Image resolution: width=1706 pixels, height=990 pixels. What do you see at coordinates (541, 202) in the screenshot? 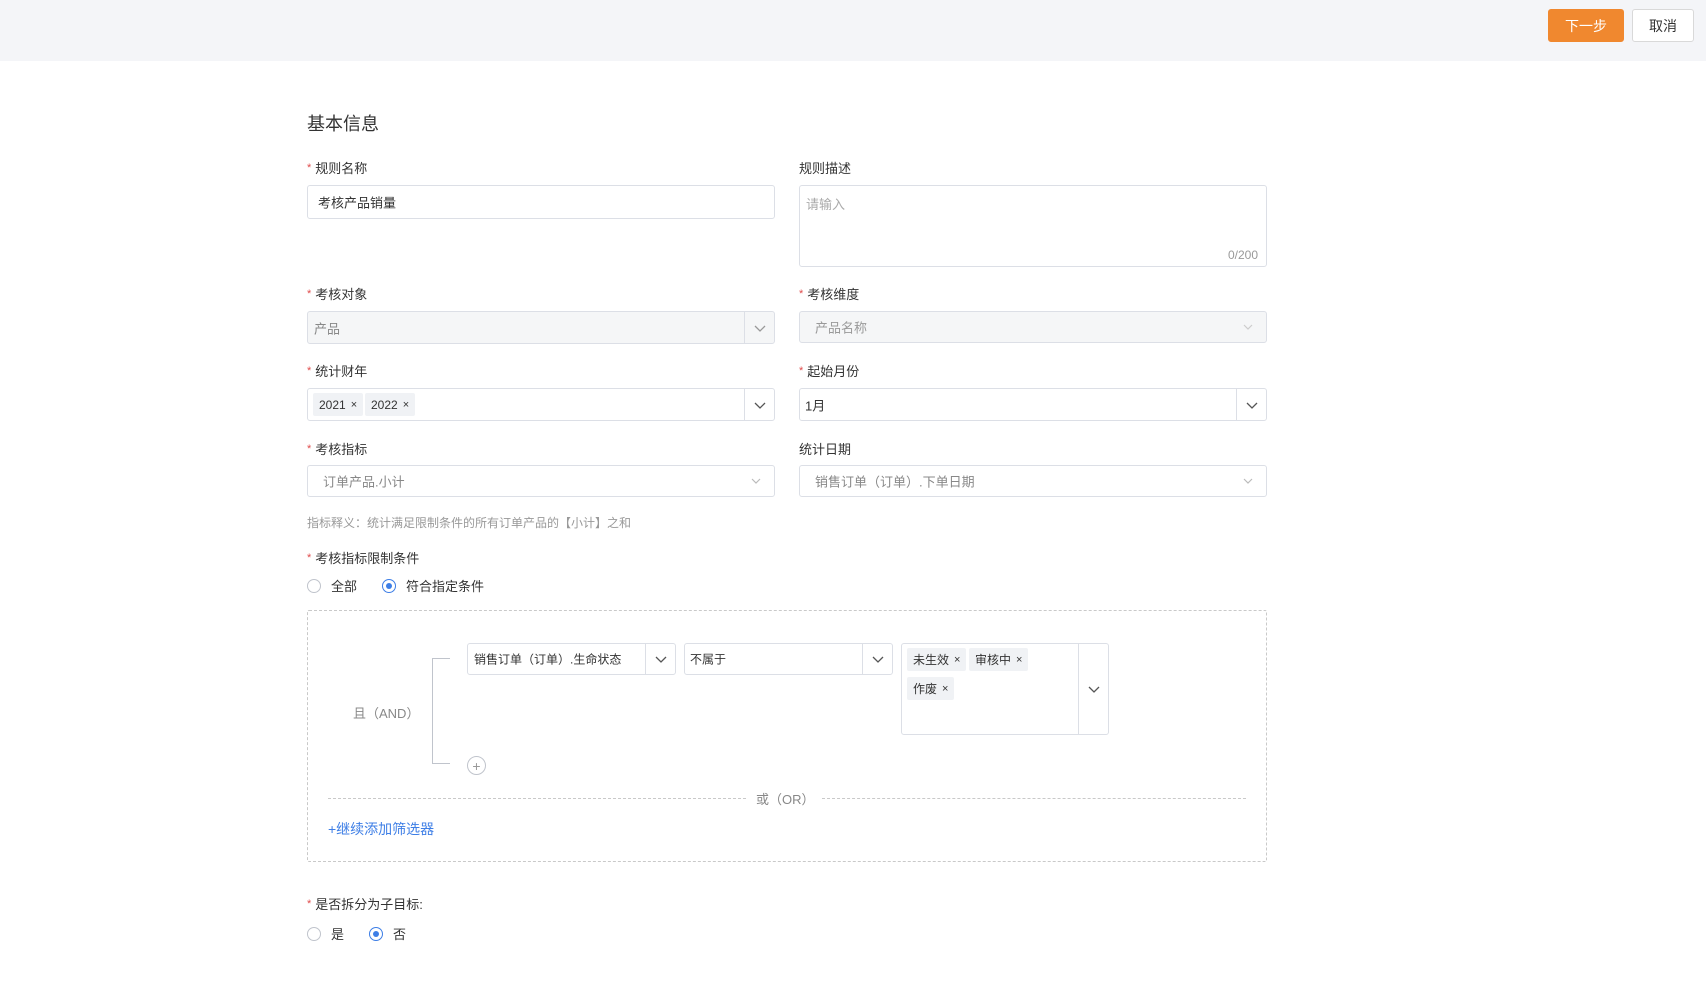
I see `rule-name-input: 考核产品销量` at bounding box center [541, 202].